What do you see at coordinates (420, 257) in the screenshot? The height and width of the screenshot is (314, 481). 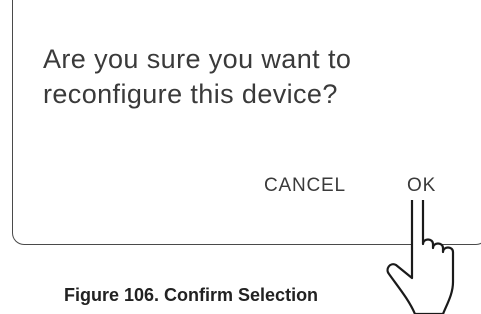 I see `hand-pointer-icon` at bounding box center [420, 257].